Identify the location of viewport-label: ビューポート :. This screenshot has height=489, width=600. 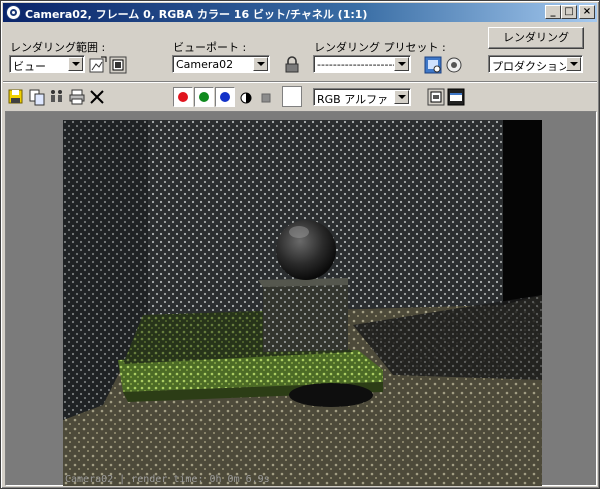
(210, 47).